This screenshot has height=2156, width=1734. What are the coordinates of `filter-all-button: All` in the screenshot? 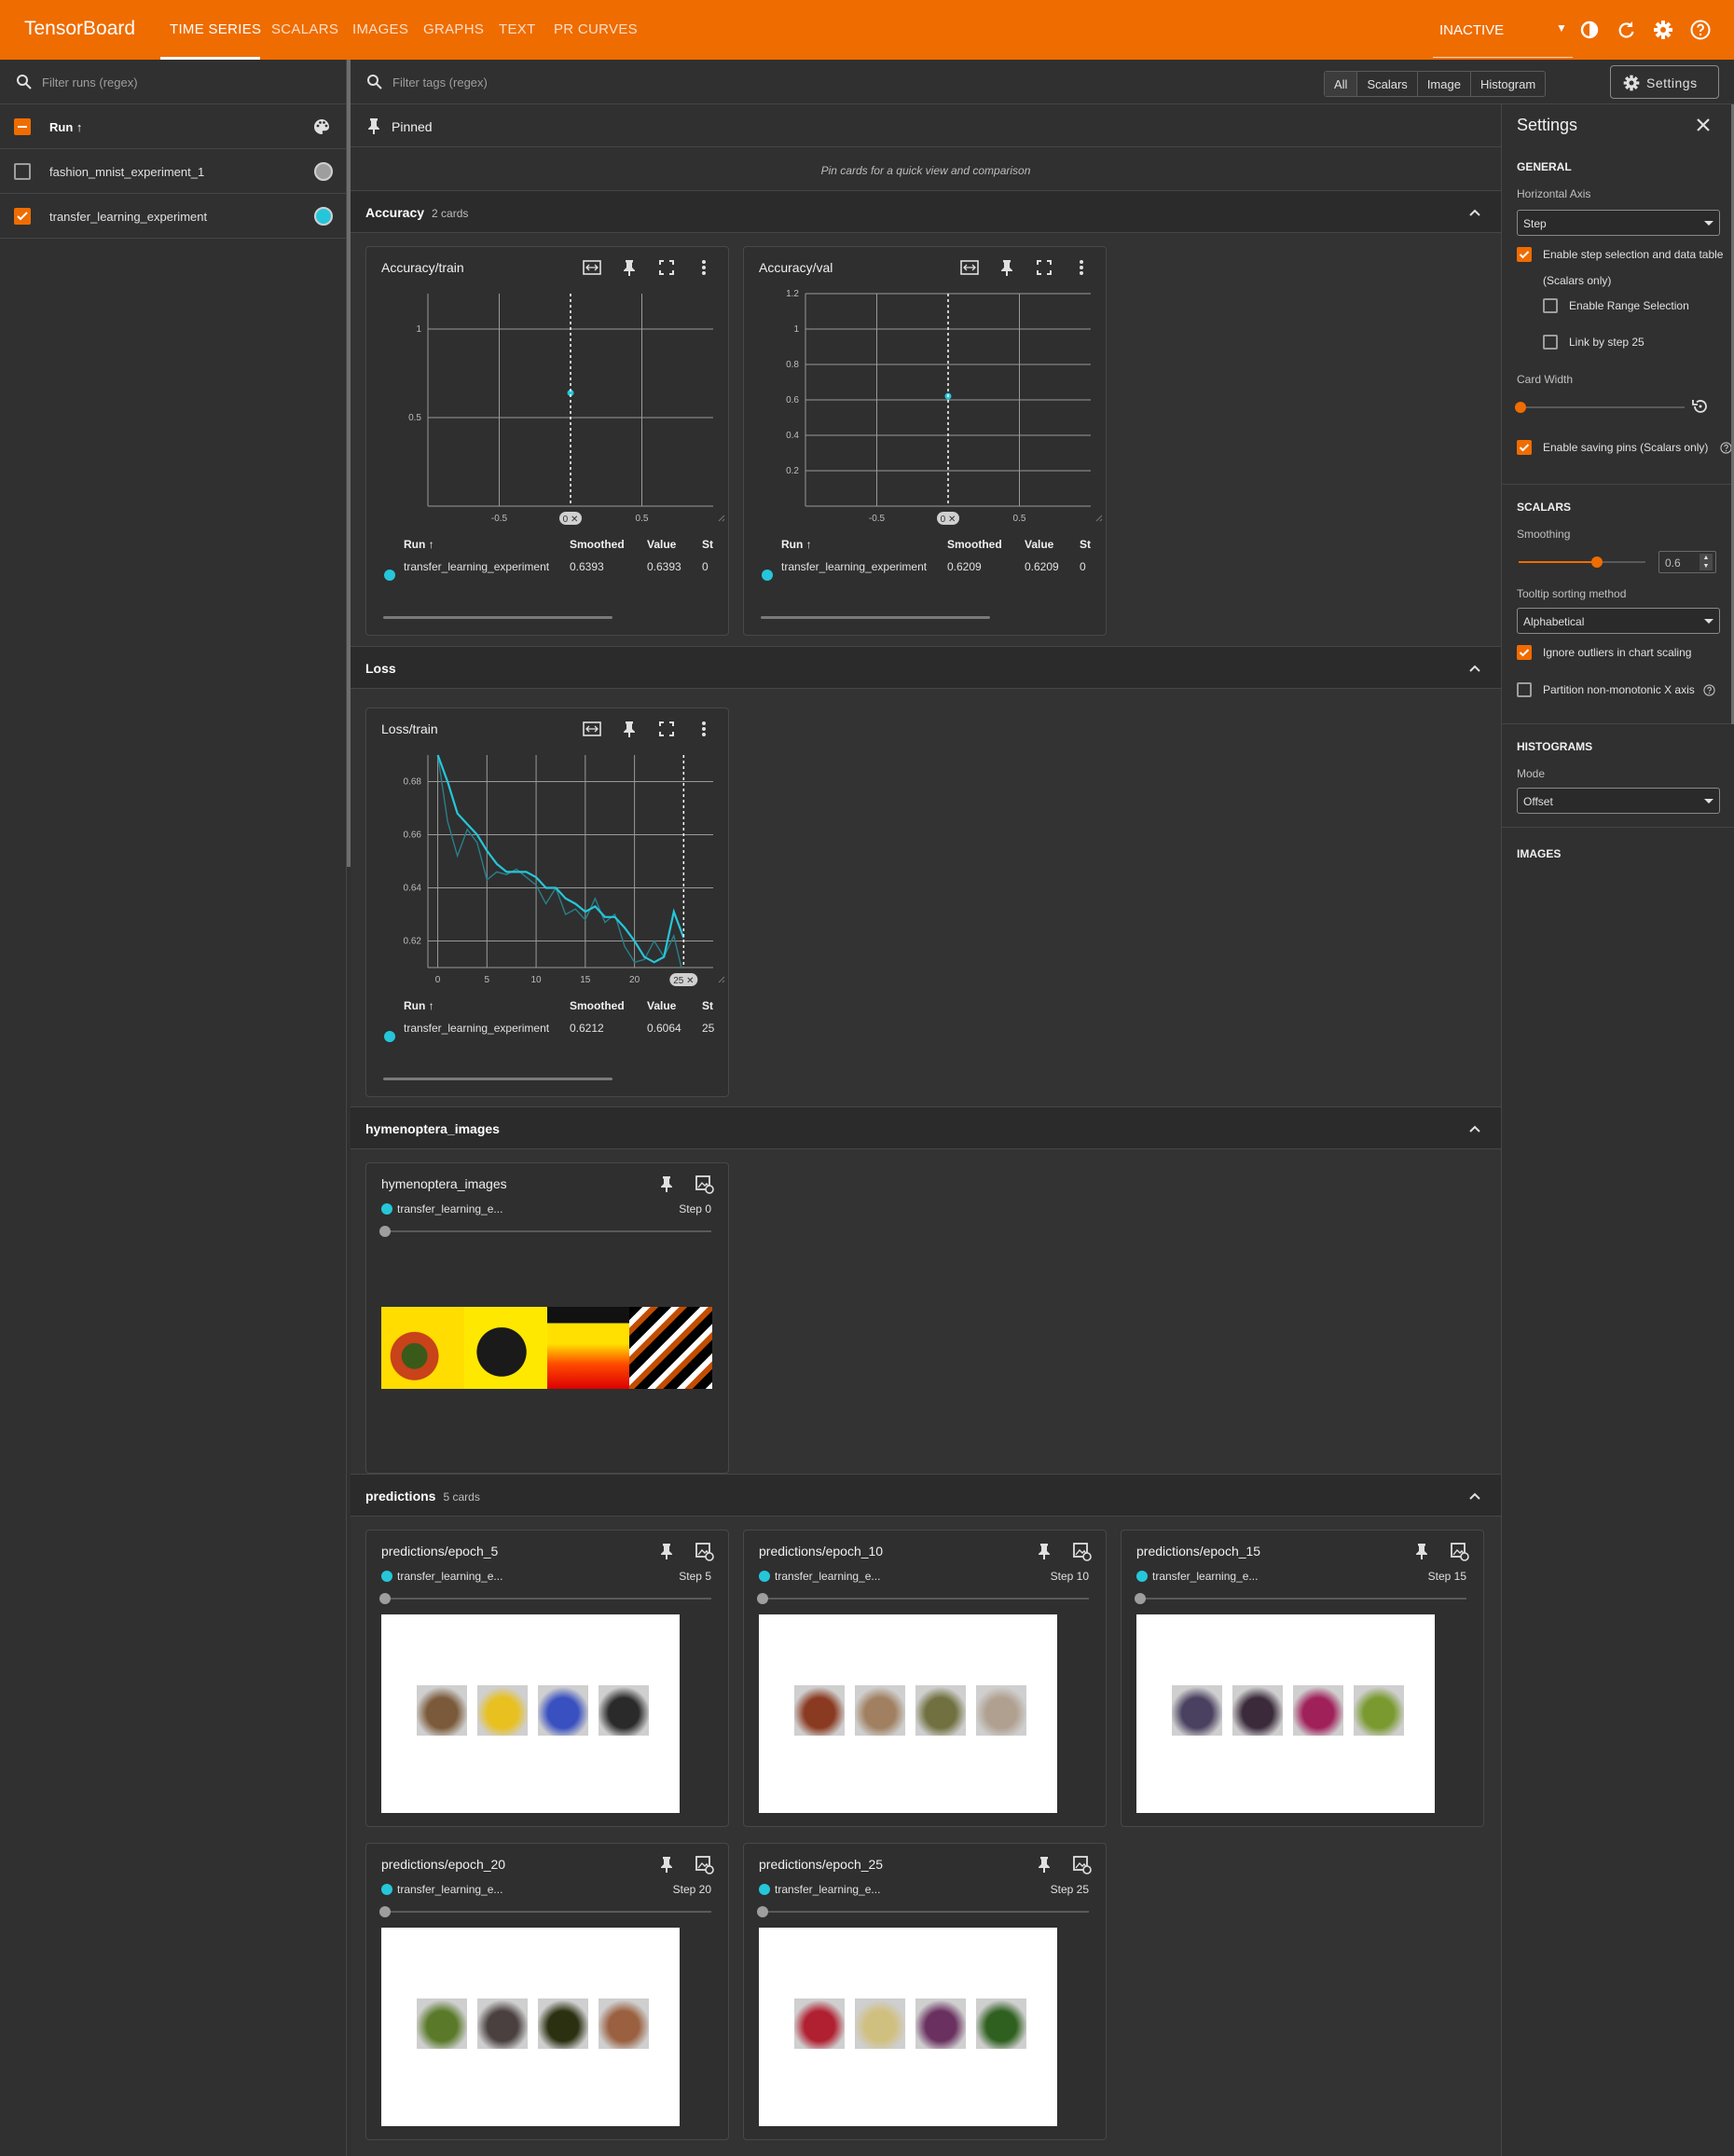 It's located at (1341, 84).